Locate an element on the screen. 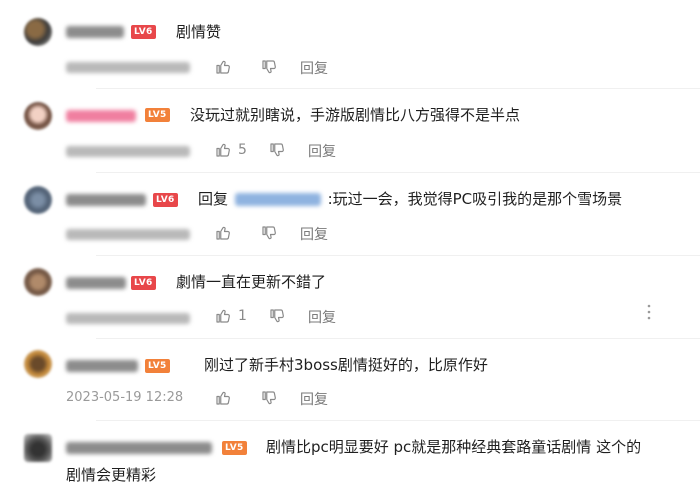 The width and height of the screenshot is (700, 491). like-count: 5 is located at coordinates (242, 150).